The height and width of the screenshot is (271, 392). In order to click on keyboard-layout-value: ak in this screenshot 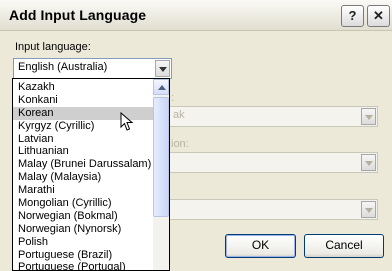, I will do `click(179, 115)`.